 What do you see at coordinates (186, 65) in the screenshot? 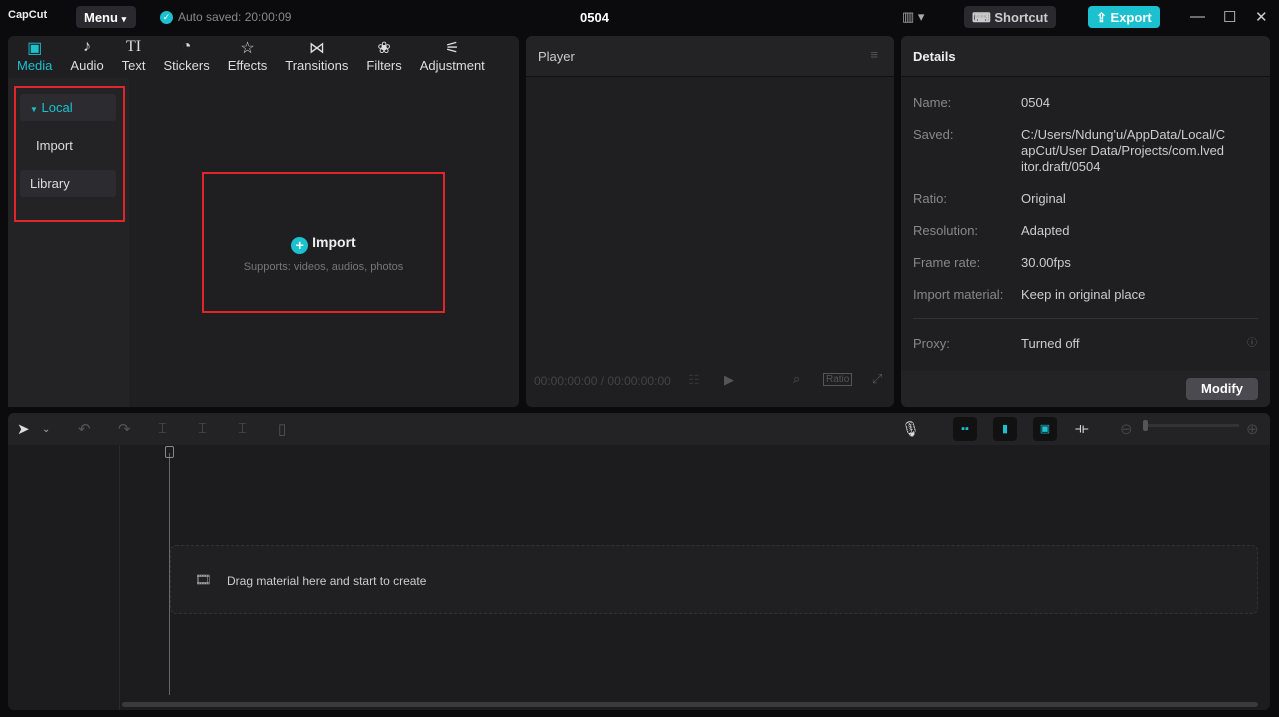
I see `tab-label: Stickers` at bounding box center [186, 65].